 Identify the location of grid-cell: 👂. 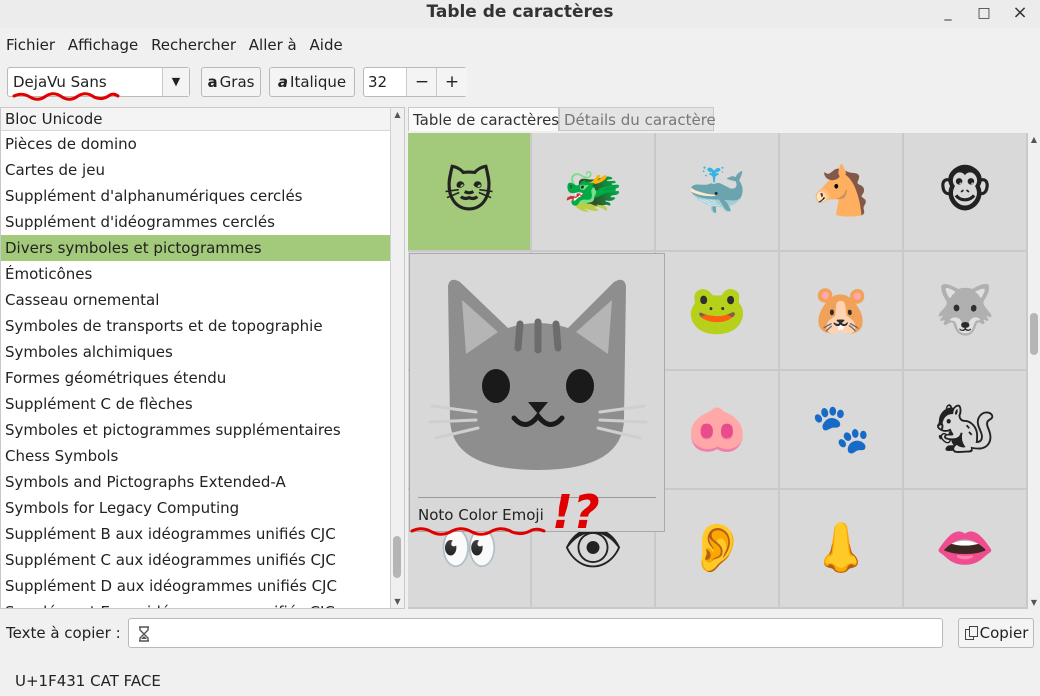
(717, 548).